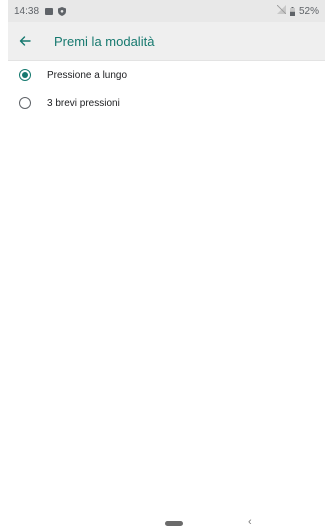  I want to click on option-label: 3 brevi pressioni, so click(83, 103).